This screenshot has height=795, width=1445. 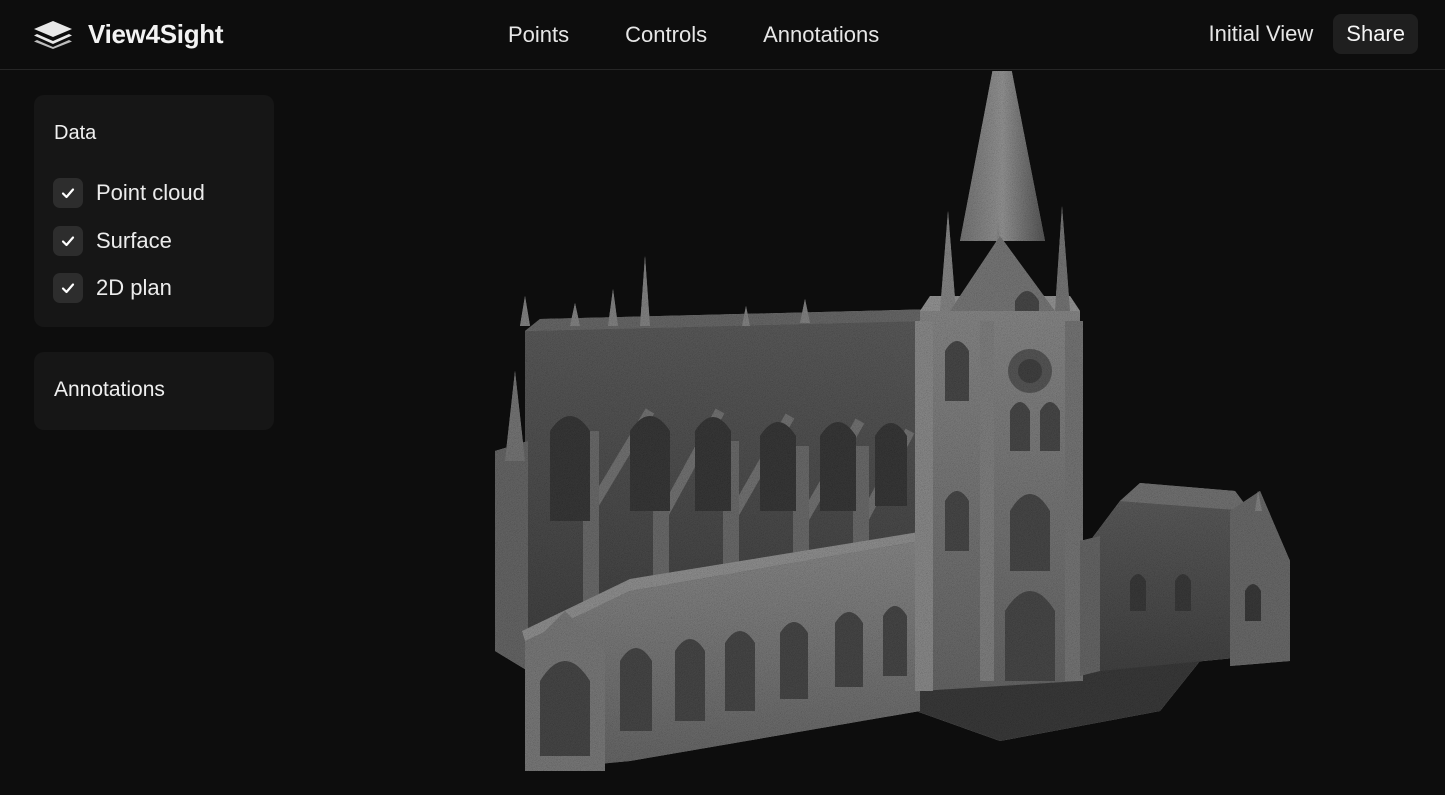 I want to click on layer-surface: Surface, so click(x=112, y=241).